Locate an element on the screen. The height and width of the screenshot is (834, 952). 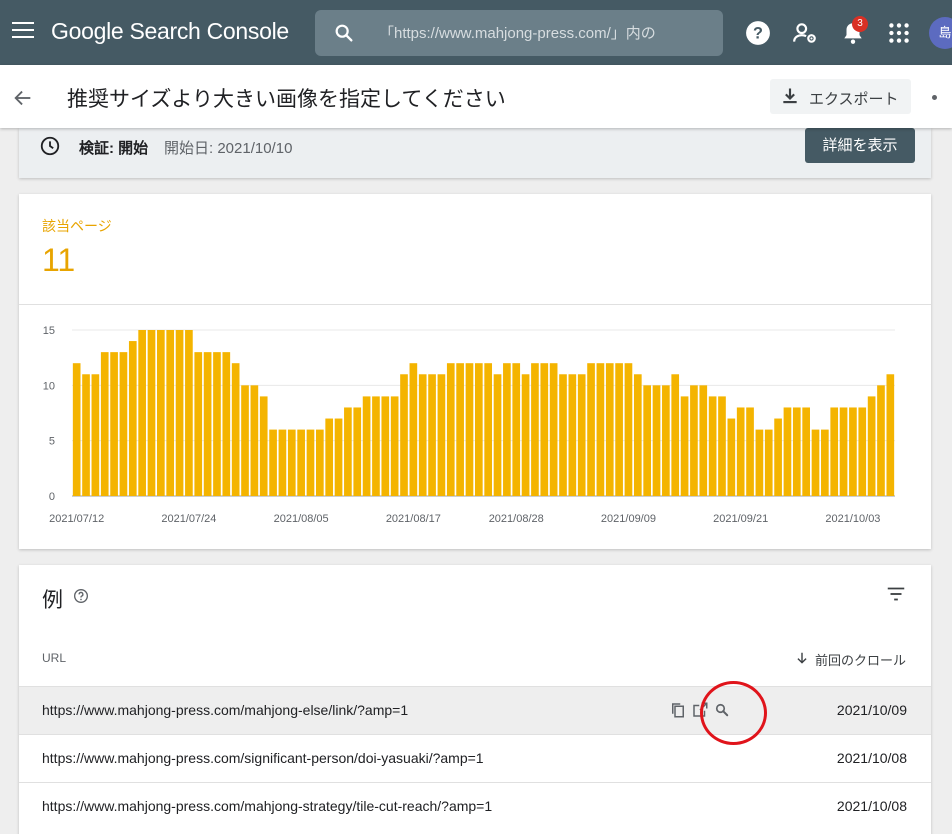
user-settings-icon is located at coordinates (805, 33).